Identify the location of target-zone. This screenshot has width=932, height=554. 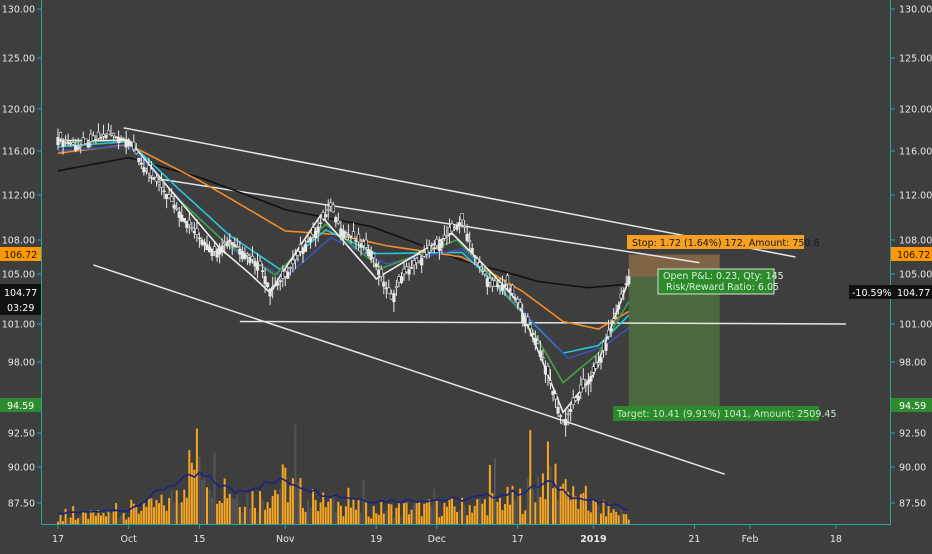
(674, 341).